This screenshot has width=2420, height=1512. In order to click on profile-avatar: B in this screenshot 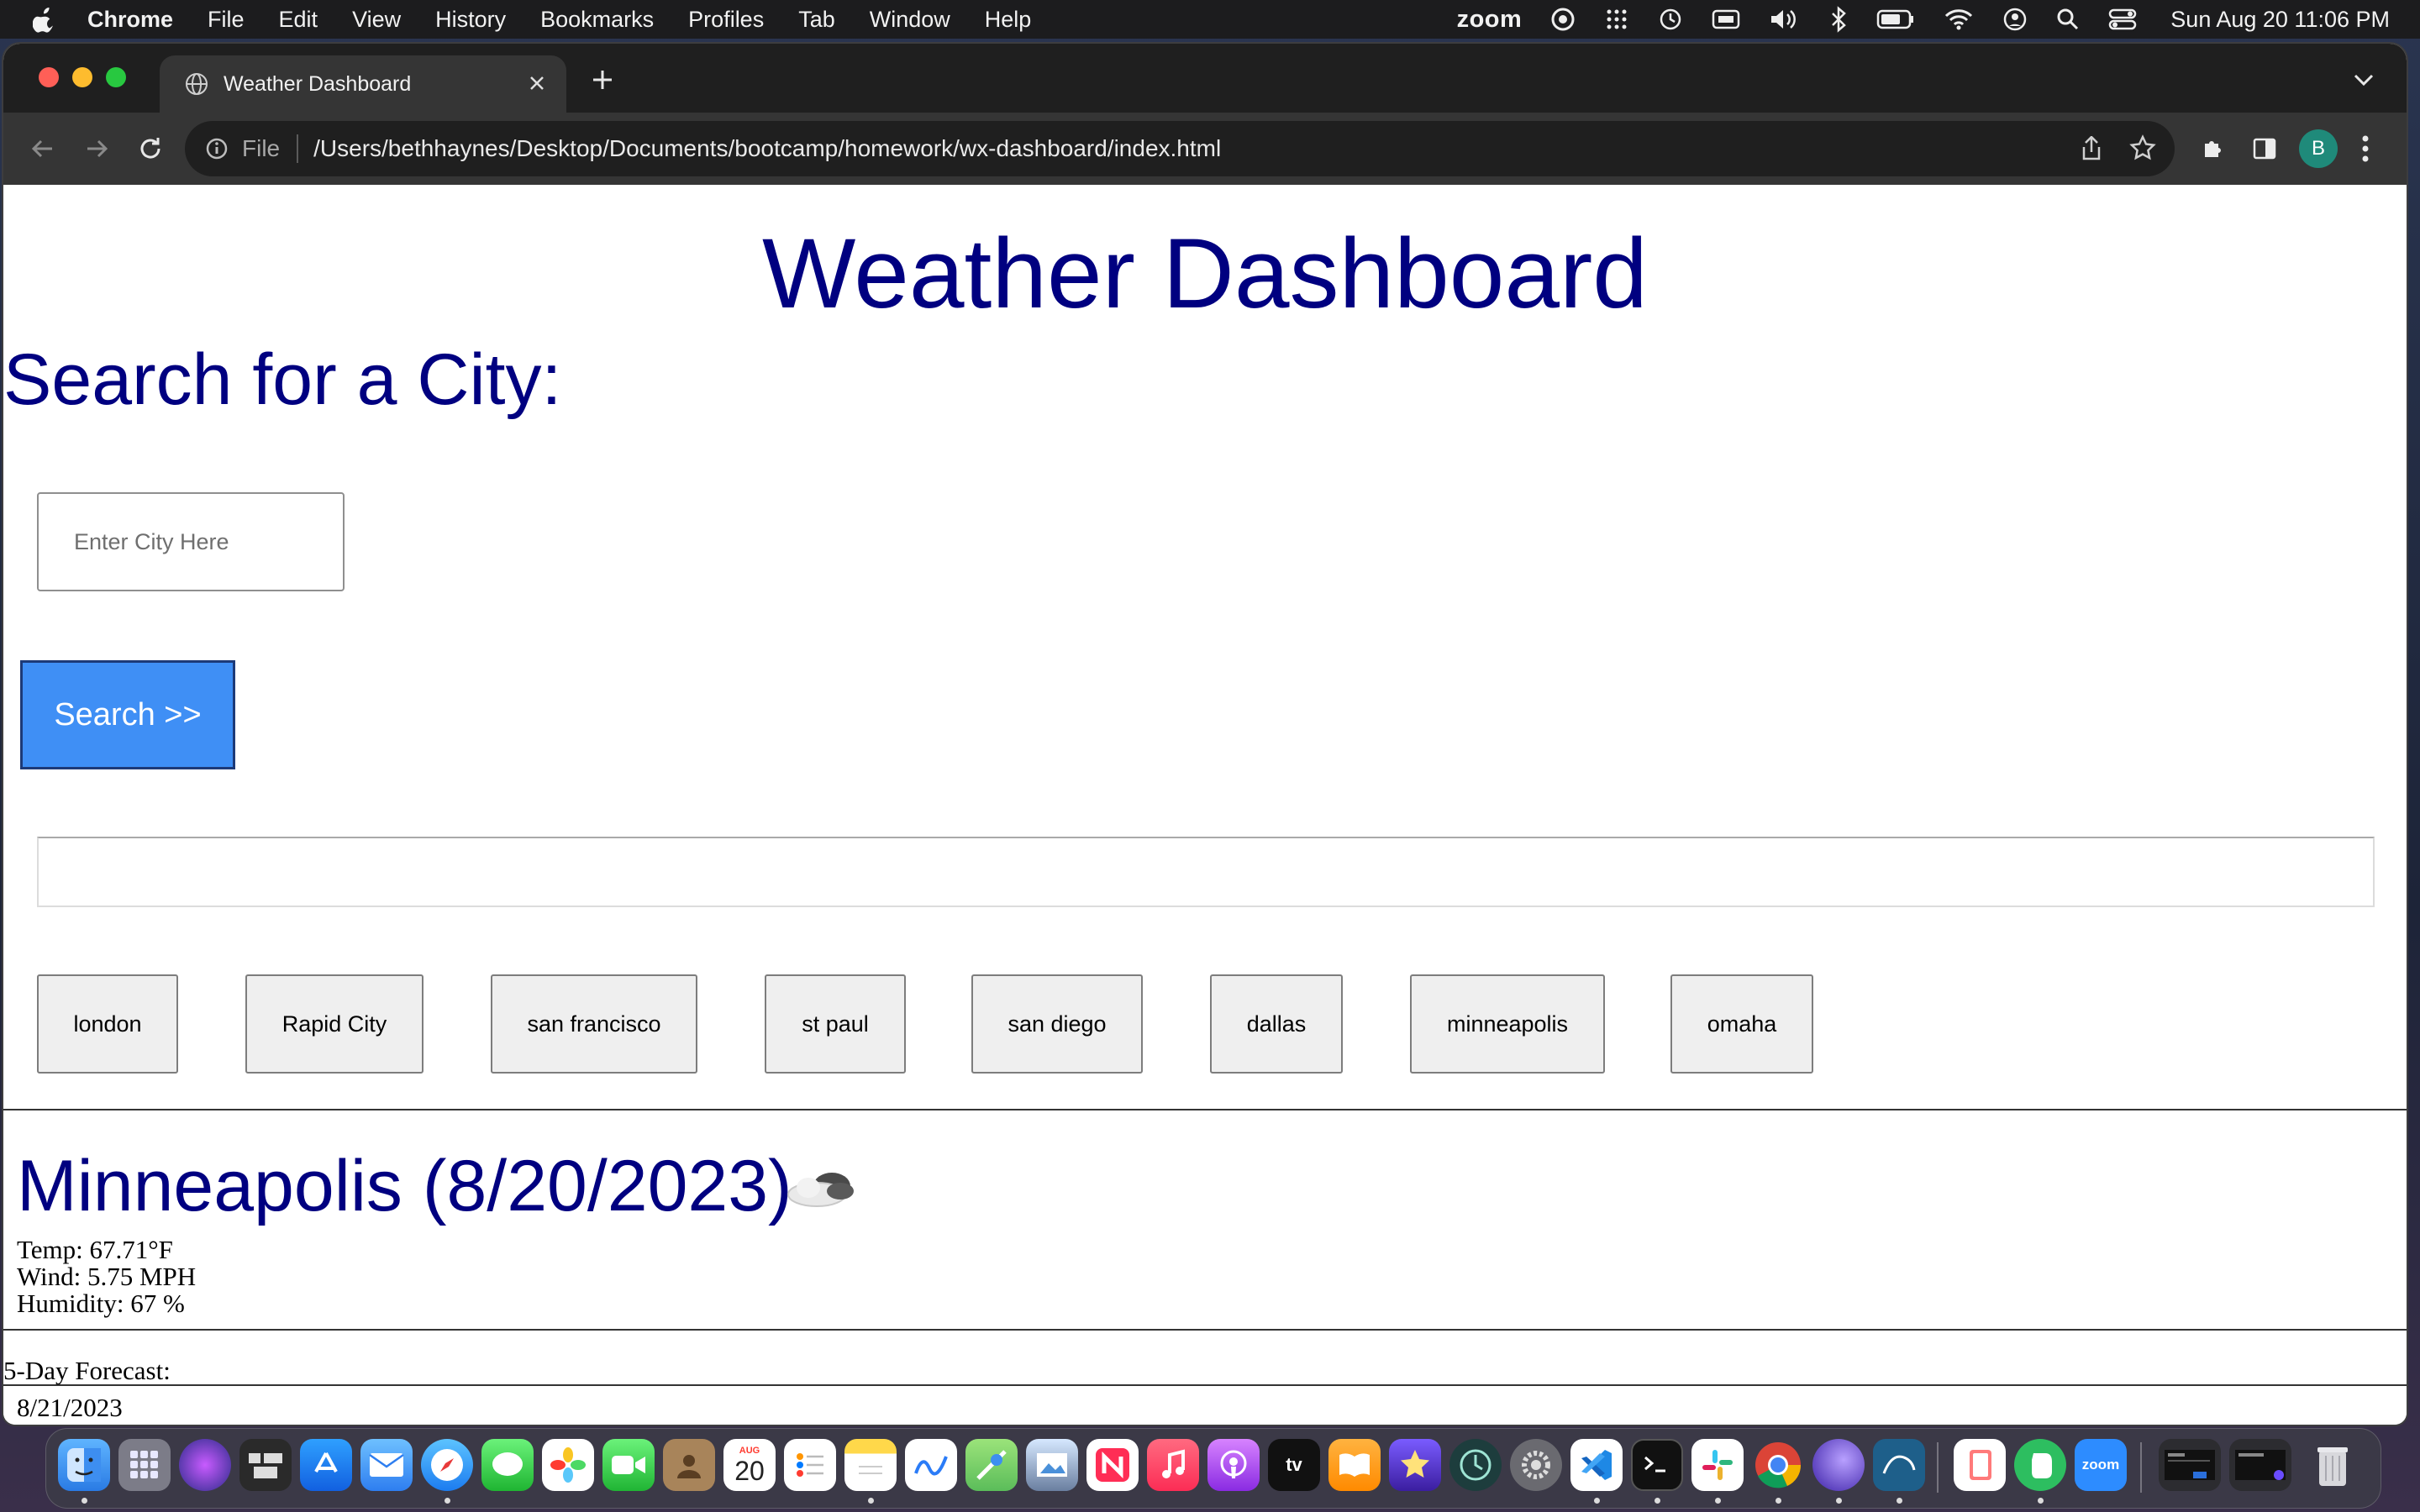, I will do `click(2318, 148)`.